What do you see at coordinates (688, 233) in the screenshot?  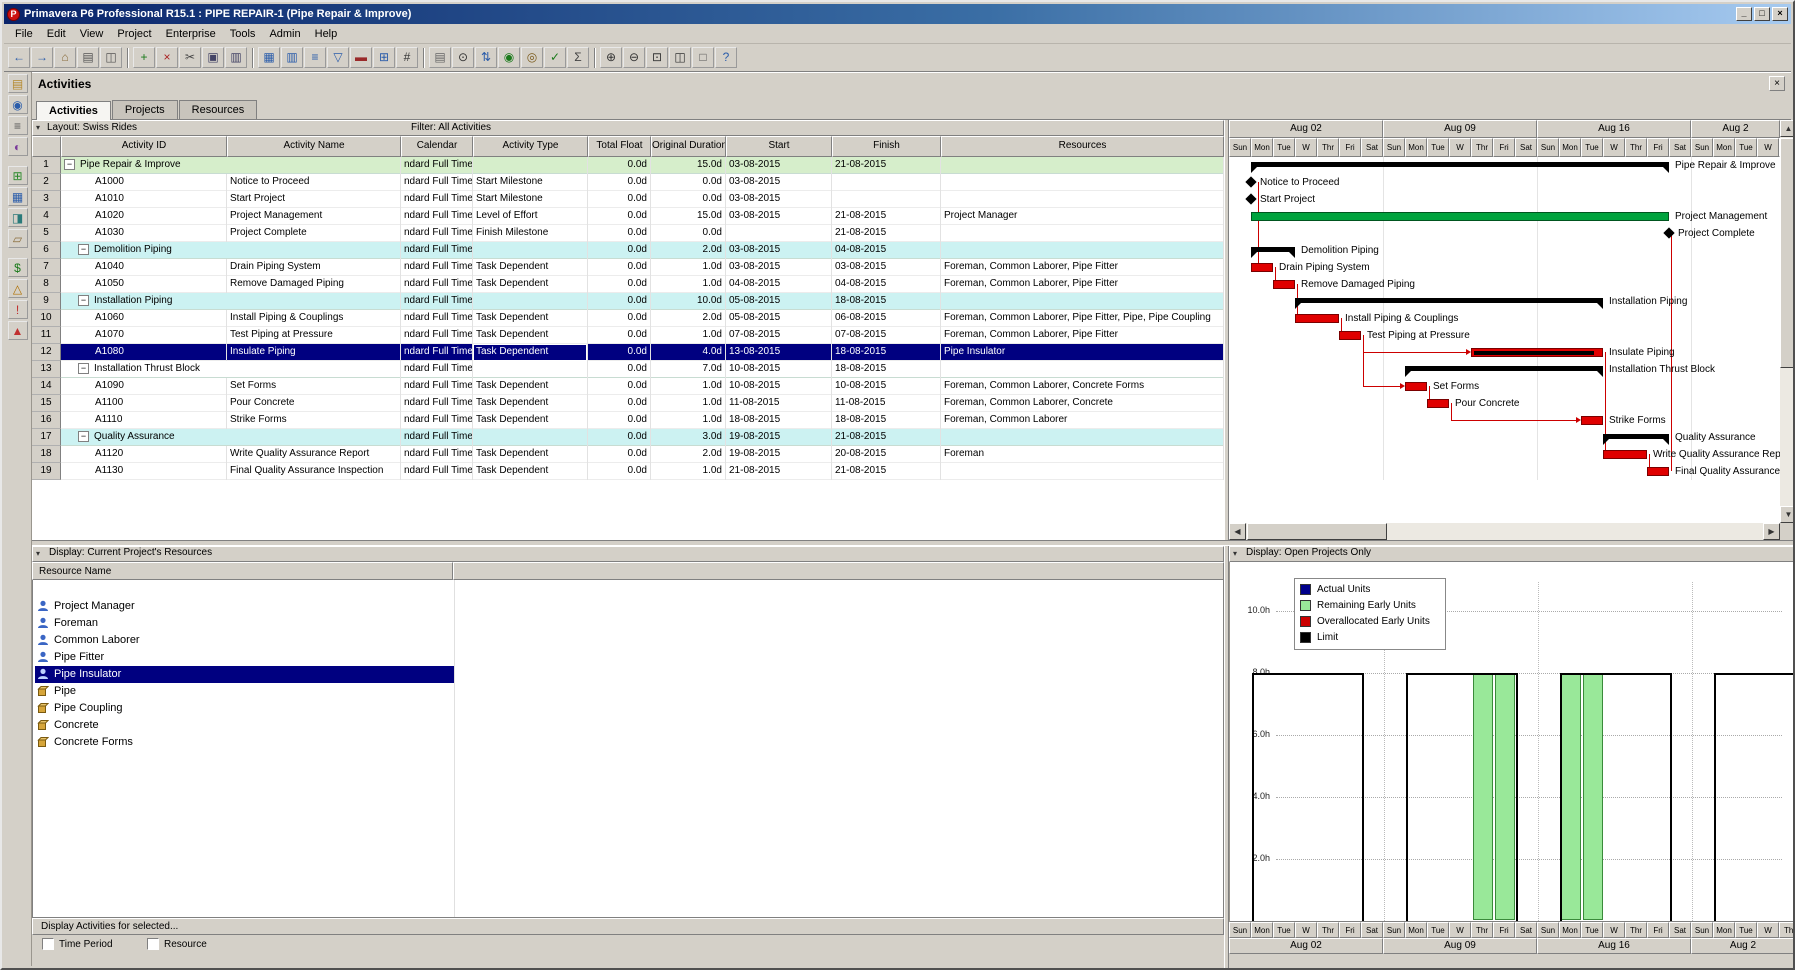 I see `cell-od: 0.0d` at bounding box center [688, 233].